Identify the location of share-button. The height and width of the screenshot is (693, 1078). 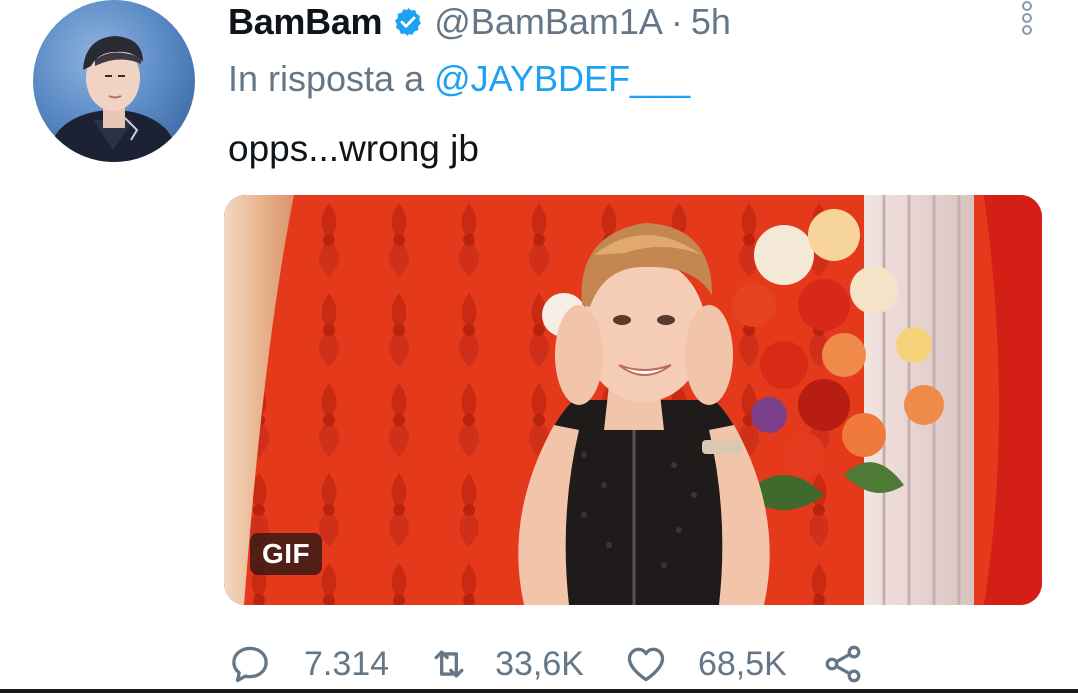
(843, 664).